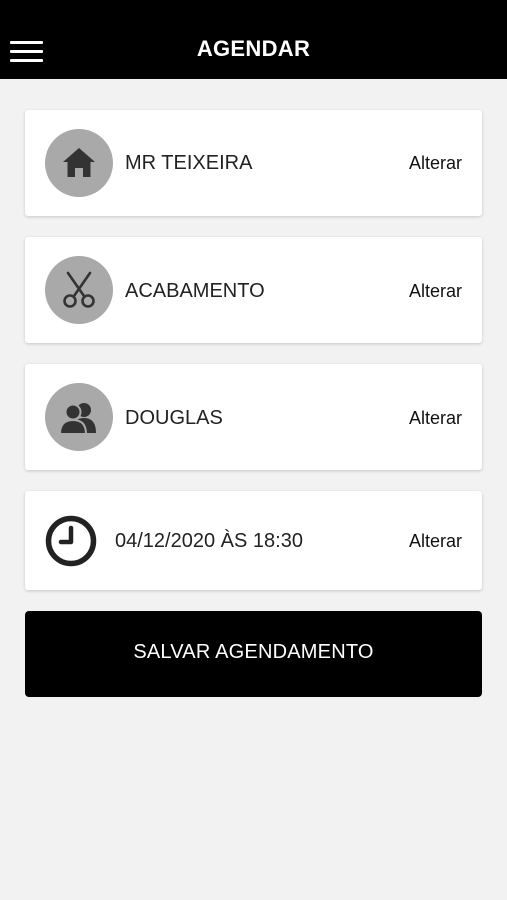 This screenshot has height=900, width=507. I want to click on professional-name: DOUGLAS, so click(174, 418).